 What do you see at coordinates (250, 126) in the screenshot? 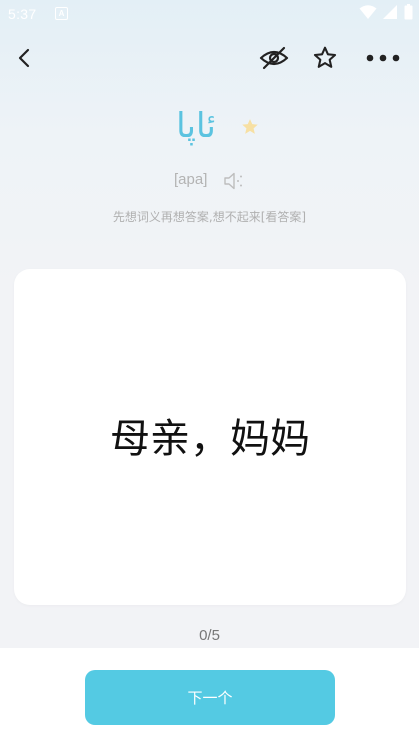
I see `star-filled-icon` at bounding box center [250, 126].